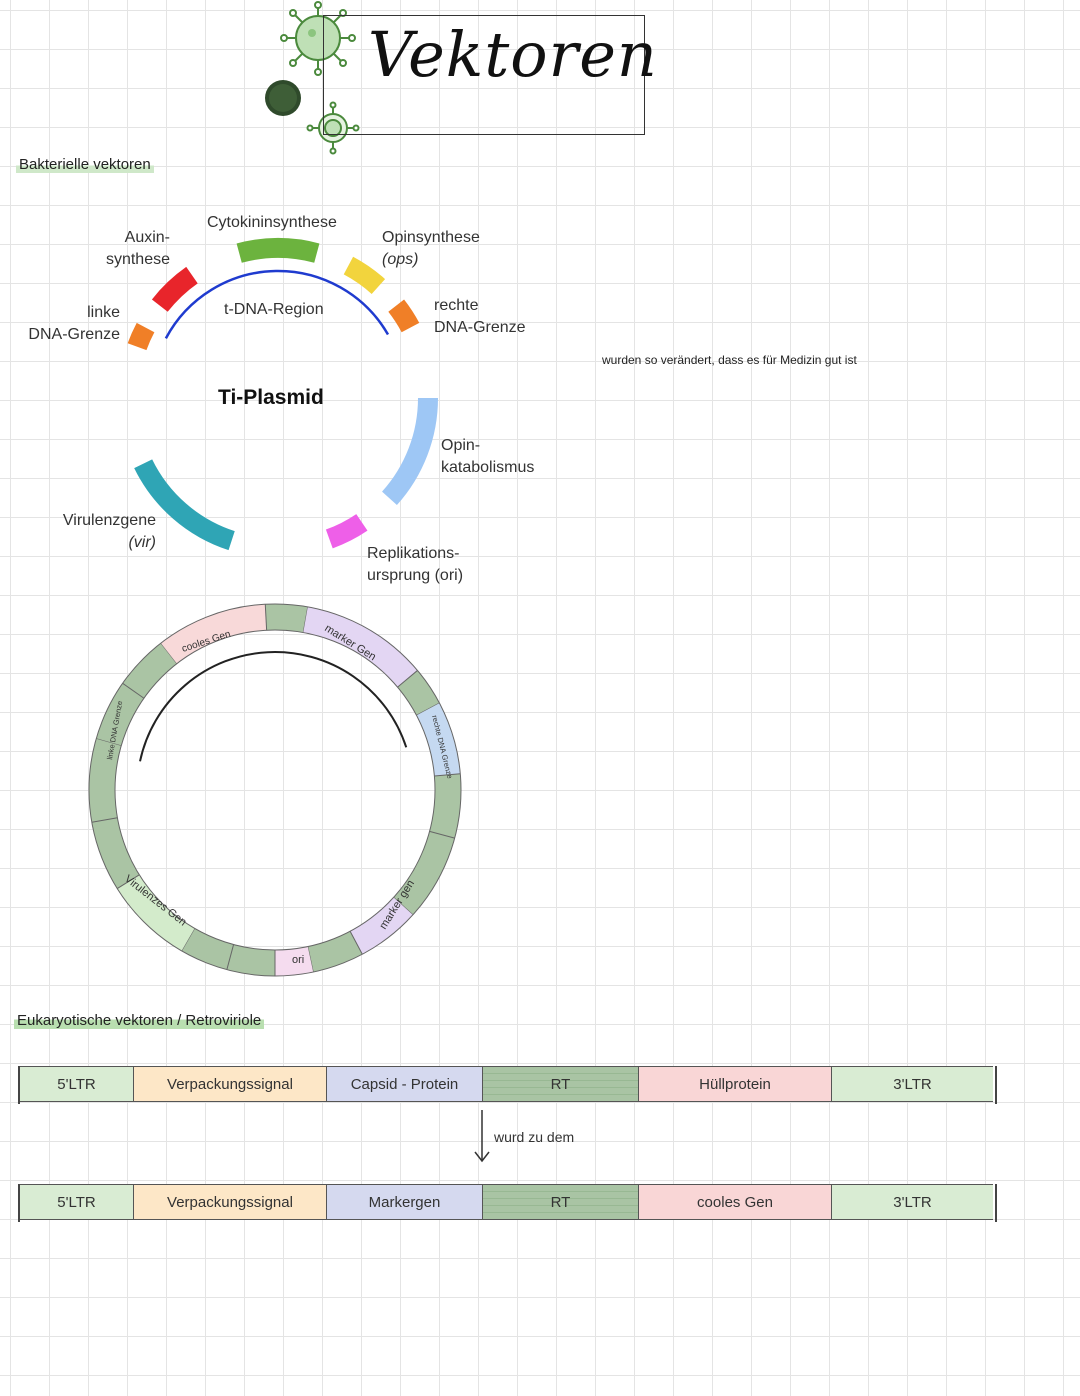 The height and width of the screenshot is (1396, 1080). I want to click on ring-segment-cytokinin, so click(278, 250).